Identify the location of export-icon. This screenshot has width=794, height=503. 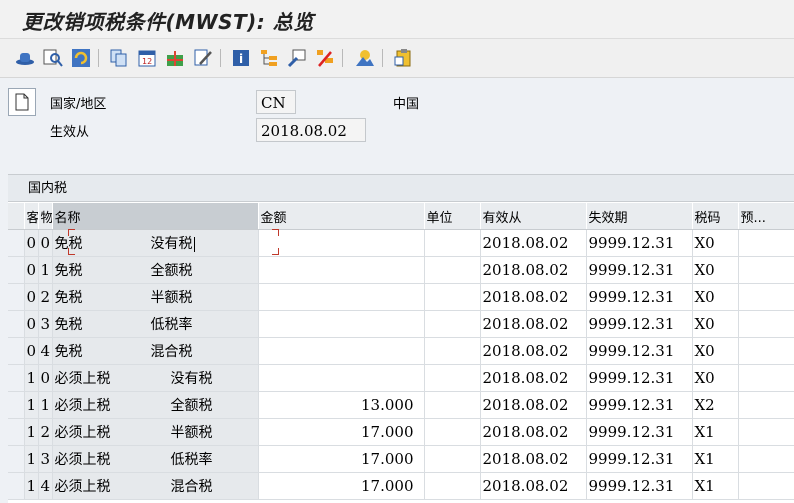
(297, 58).